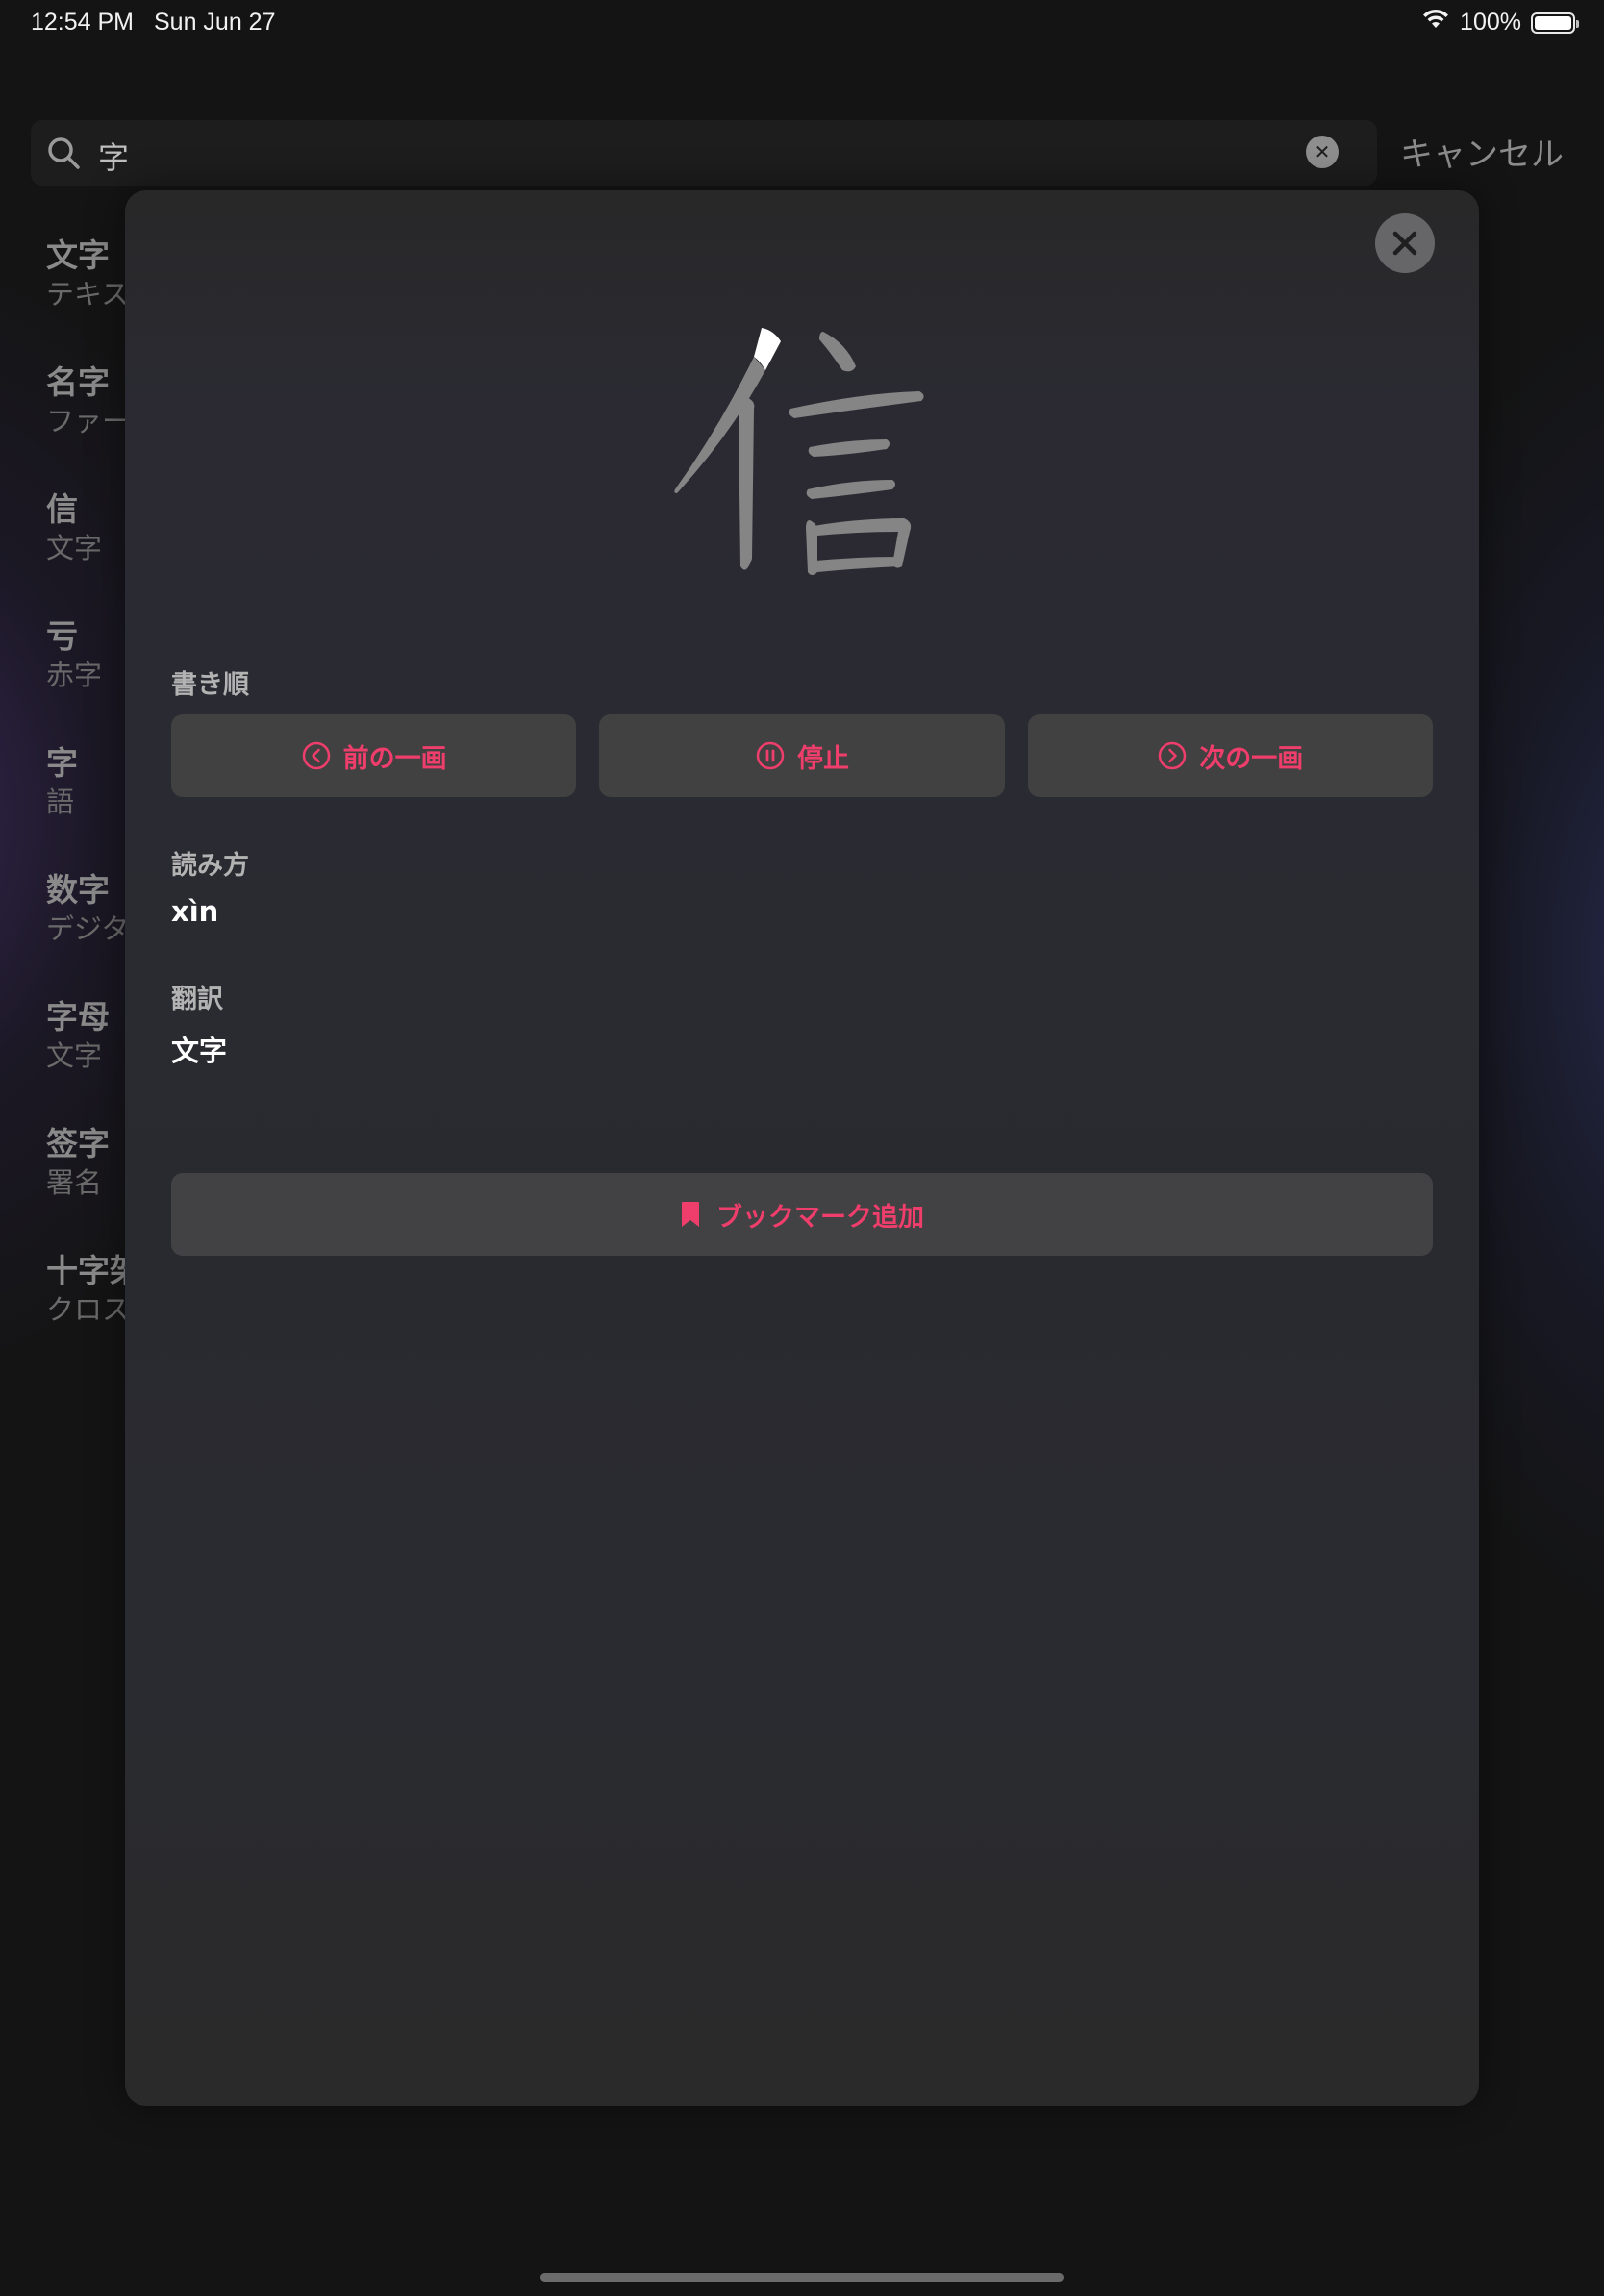  What do you see at coordinates (210, 685) in the screenshot?
I see `stroke-order-label: 書き順` at bounding box center [210, 685].